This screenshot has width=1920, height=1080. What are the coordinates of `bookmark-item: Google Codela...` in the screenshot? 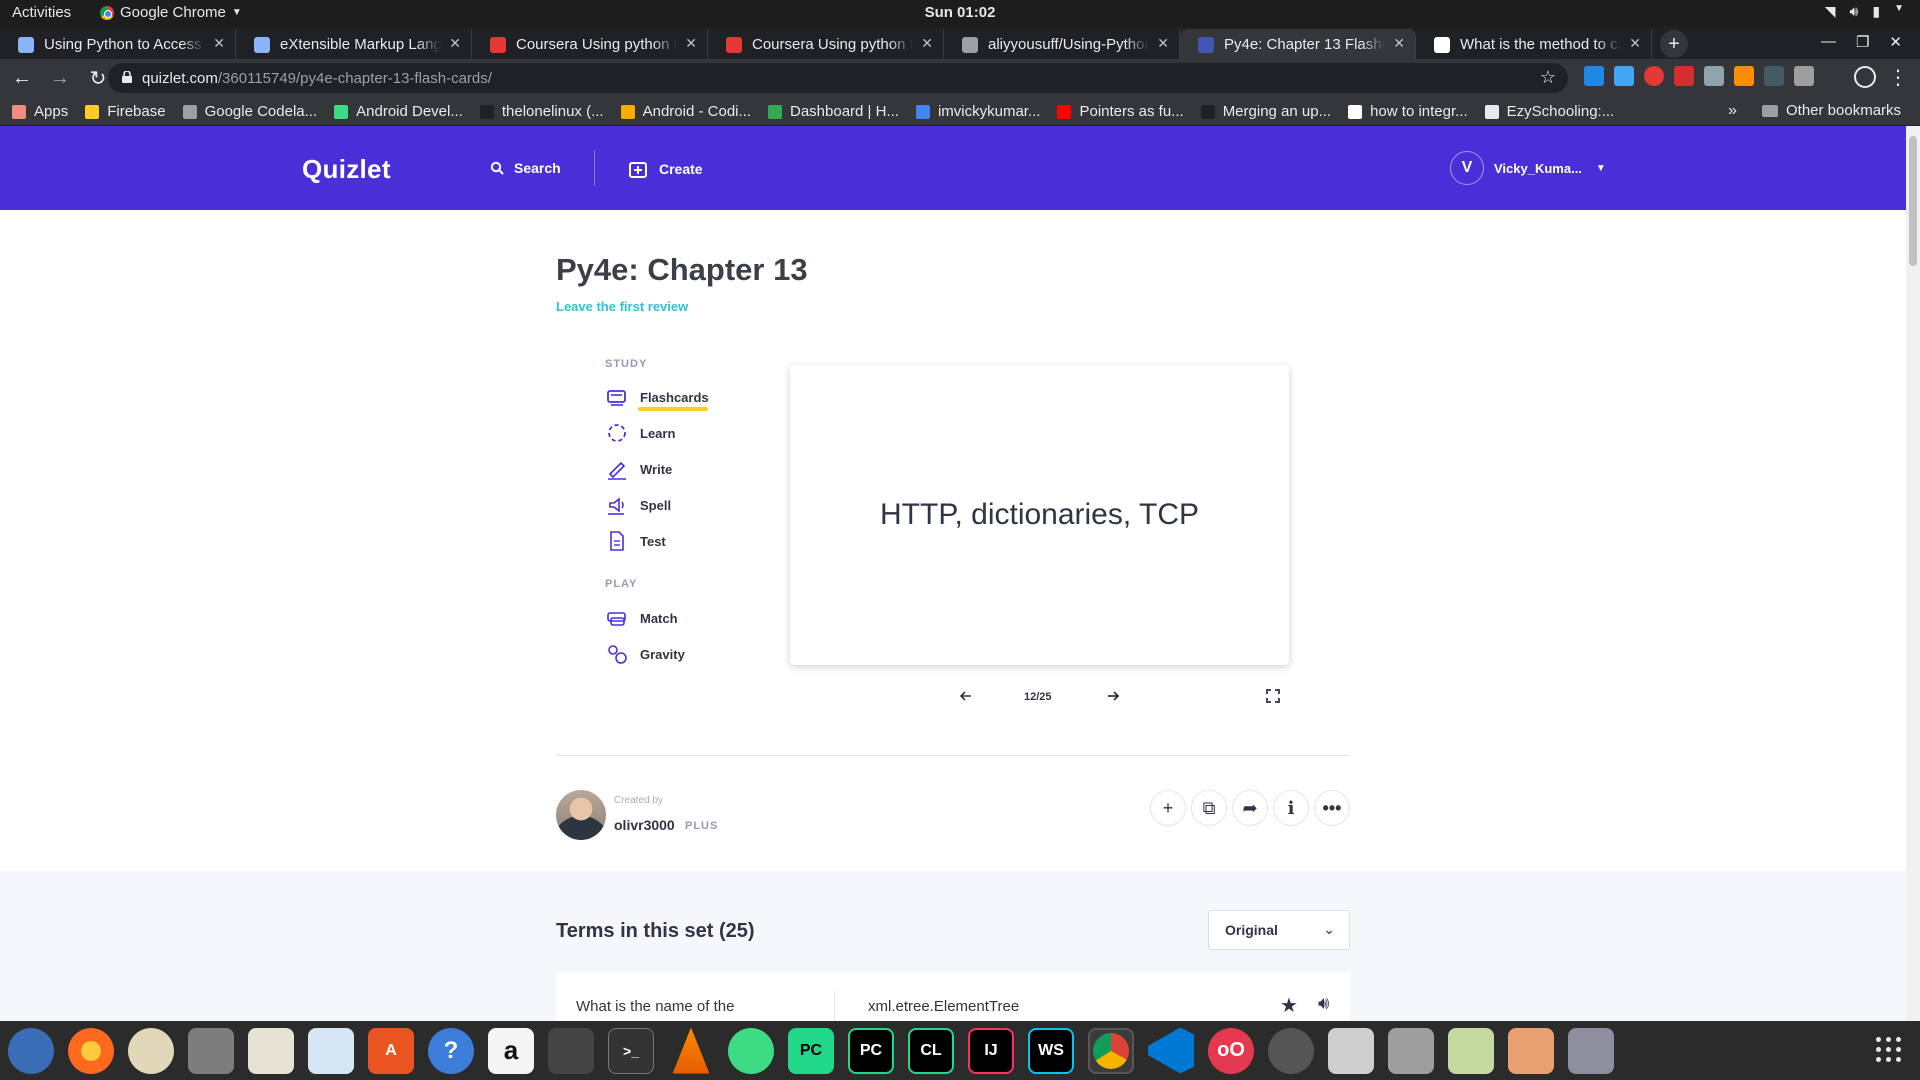 It's located at (249, 111).